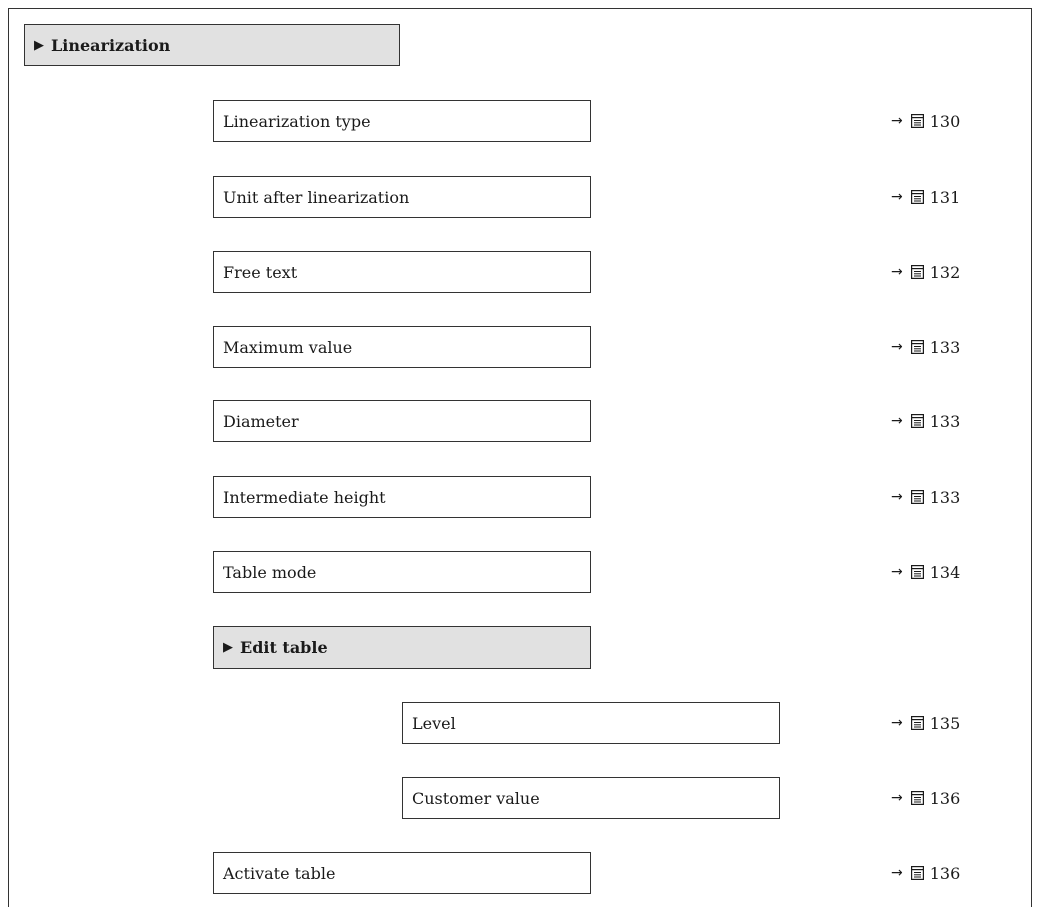 Image resolution: width=1038 pixels, height=907 pixels. Describe the element at coordinates (925, 272) in the screenshot. I see `page-ref: → 132` at that location.